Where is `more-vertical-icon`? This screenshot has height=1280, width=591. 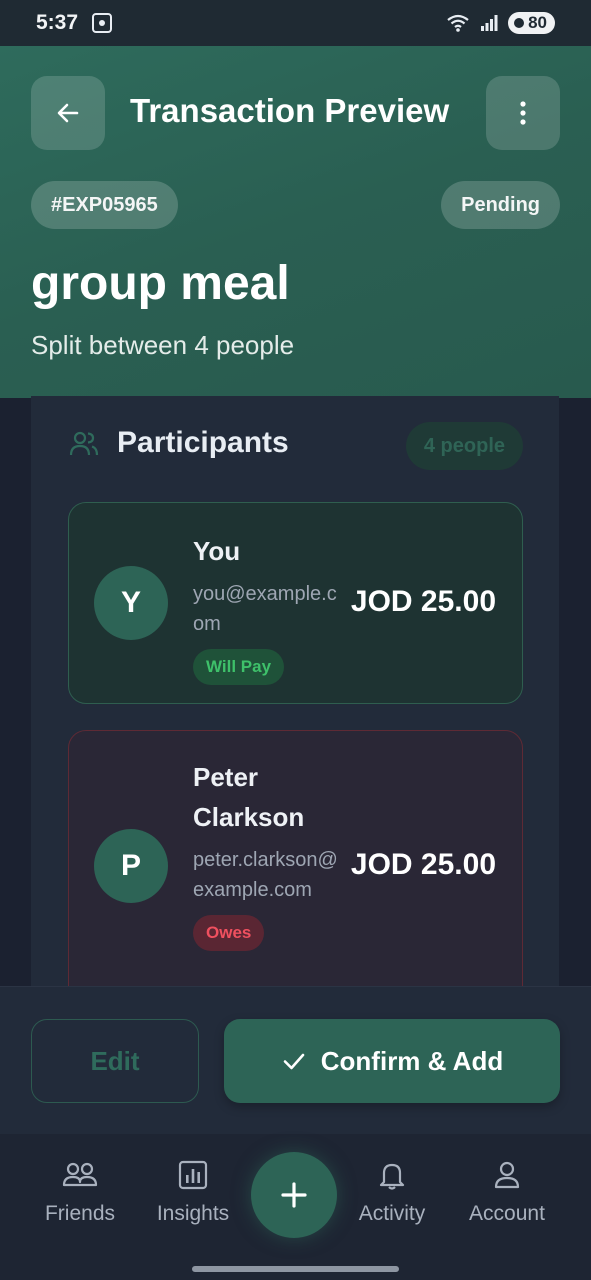
more-vertical-icon is located at coordinates (523, 113).